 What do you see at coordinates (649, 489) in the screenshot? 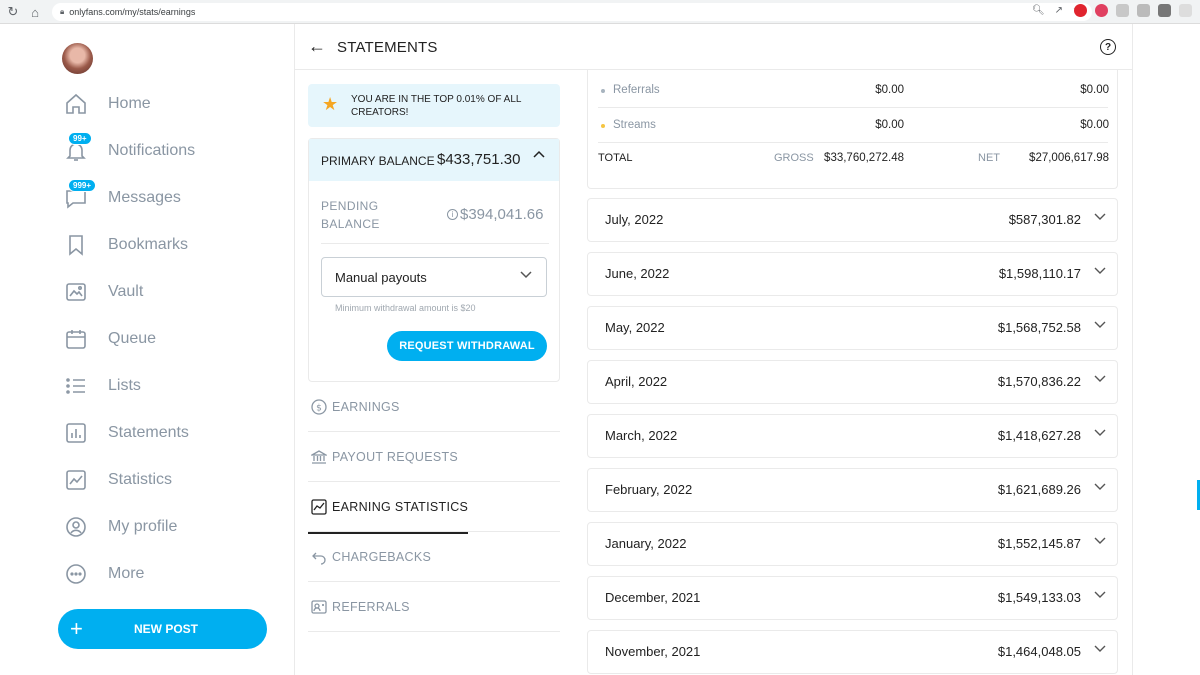
I see `month-name: February, 2022` at bounding box center [649, 489].